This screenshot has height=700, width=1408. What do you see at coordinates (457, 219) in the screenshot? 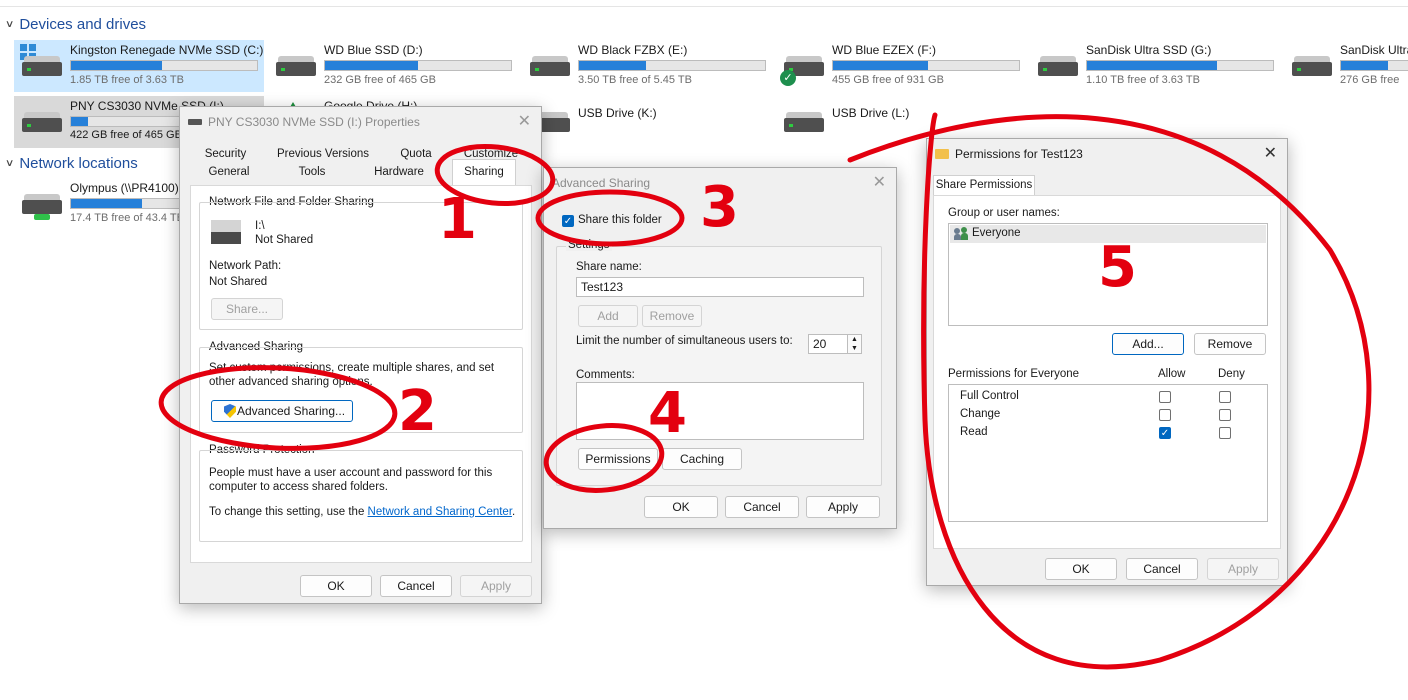
I see `annotation-1: 1` at bounding box center [457, 219].